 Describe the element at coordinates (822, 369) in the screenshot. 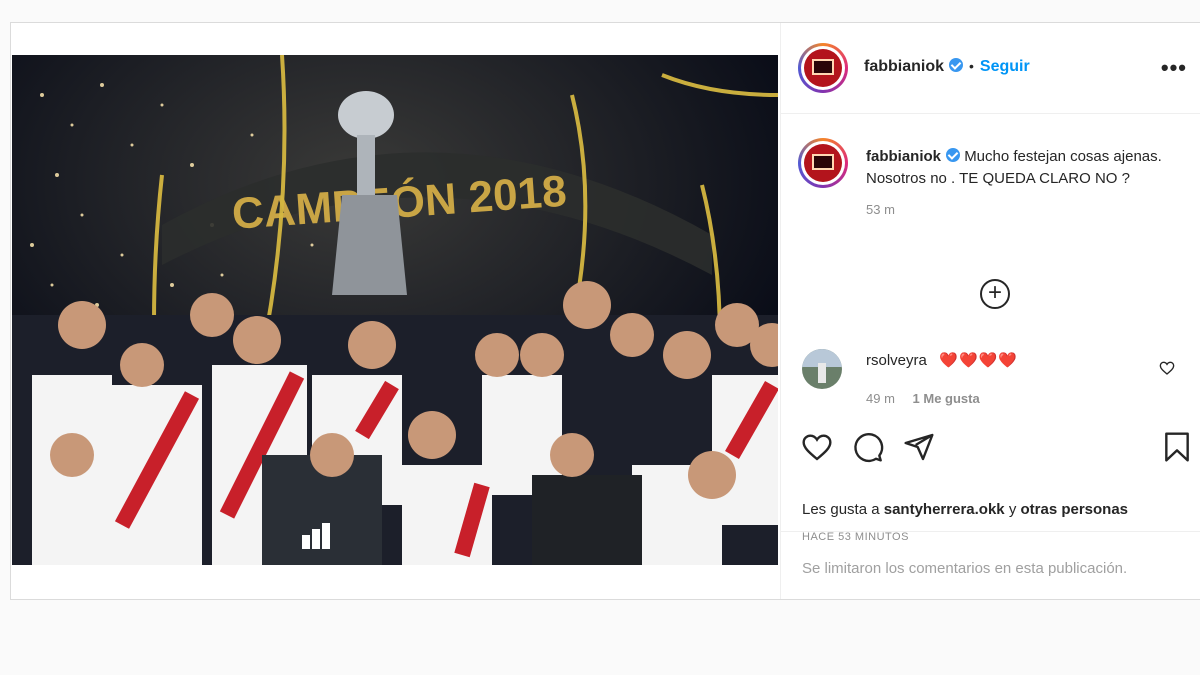

I see `commenter-avatar` at that location.